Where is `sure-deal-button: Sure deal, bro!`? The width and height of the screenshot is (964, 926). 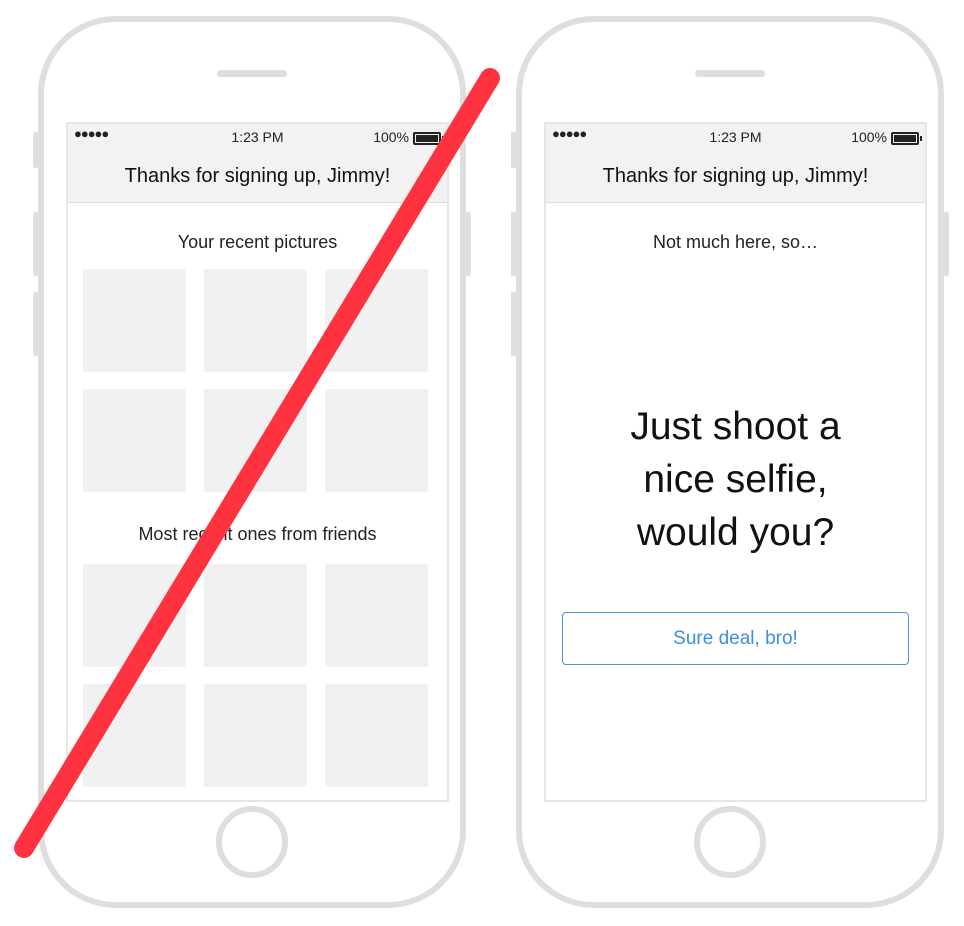
sure-deal-button: Sure deal, bro! is located at coordinates (735, 638).